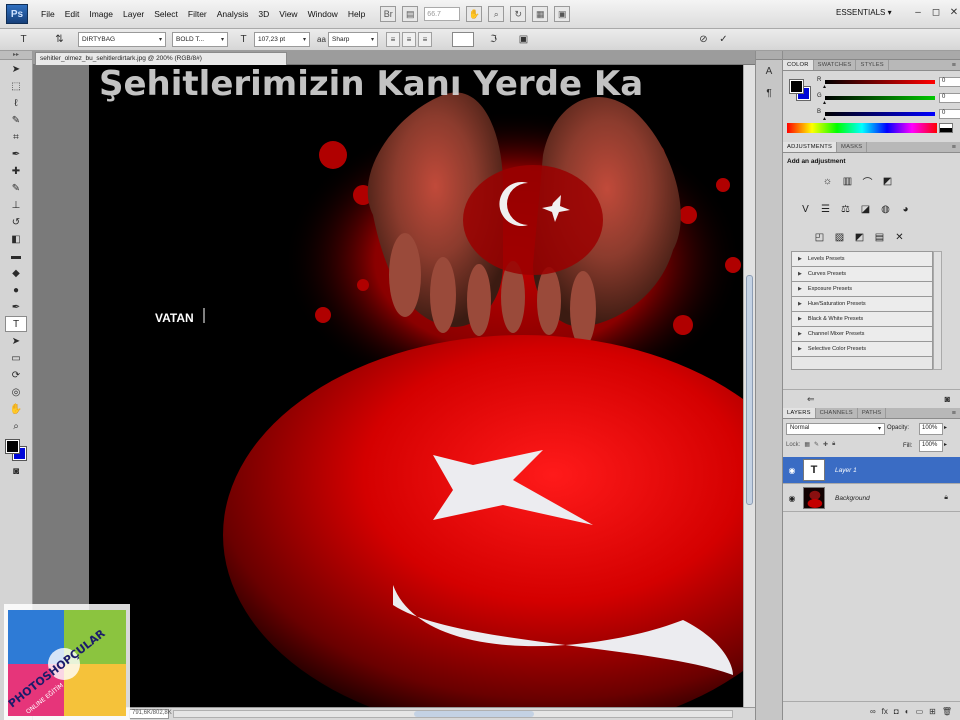 This screenshot has height=720, width=960. I want to click on 3d-rotate-tool-icon: ⟳, so click(16, 375).